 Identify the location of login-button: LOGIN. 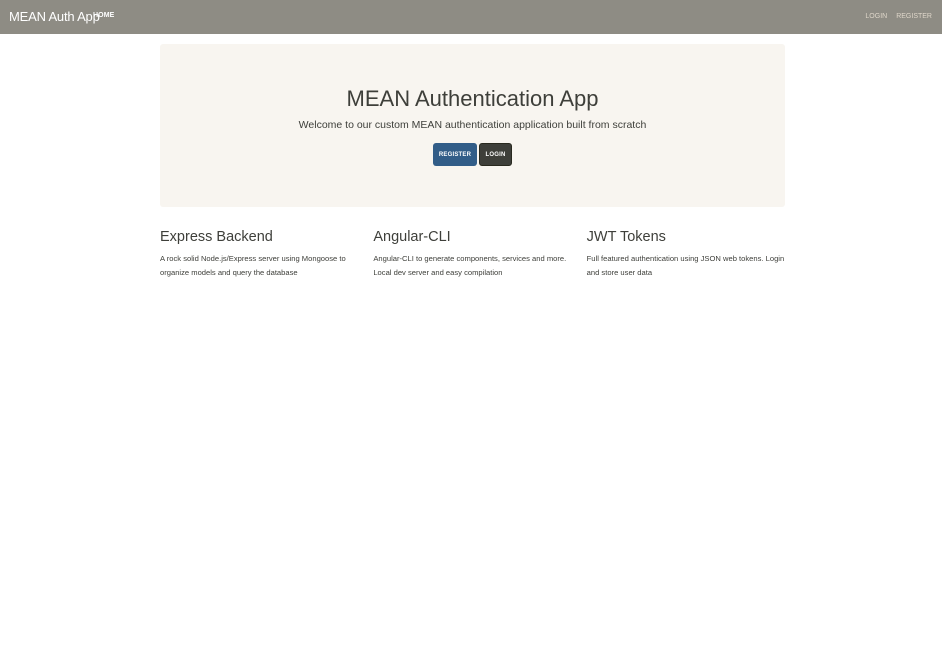
(495, 154).